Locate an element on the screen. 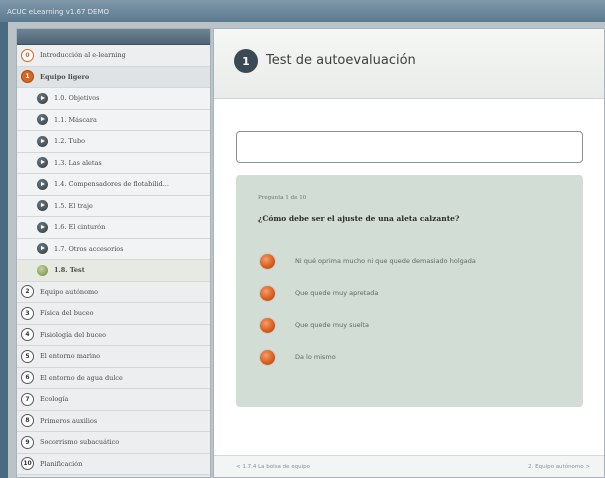 This screenshot has height=478, width=605. sidebar-item-socorrismo: 9 Socorrismo subacuático is located at coordinates (113, 443).